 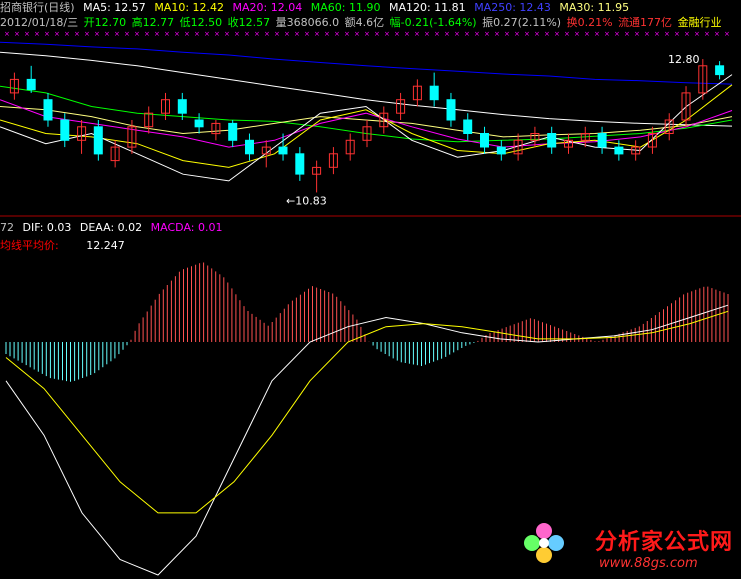 I want to click on ma5-value: MA5: 12.57, so click(x=114, y=7).